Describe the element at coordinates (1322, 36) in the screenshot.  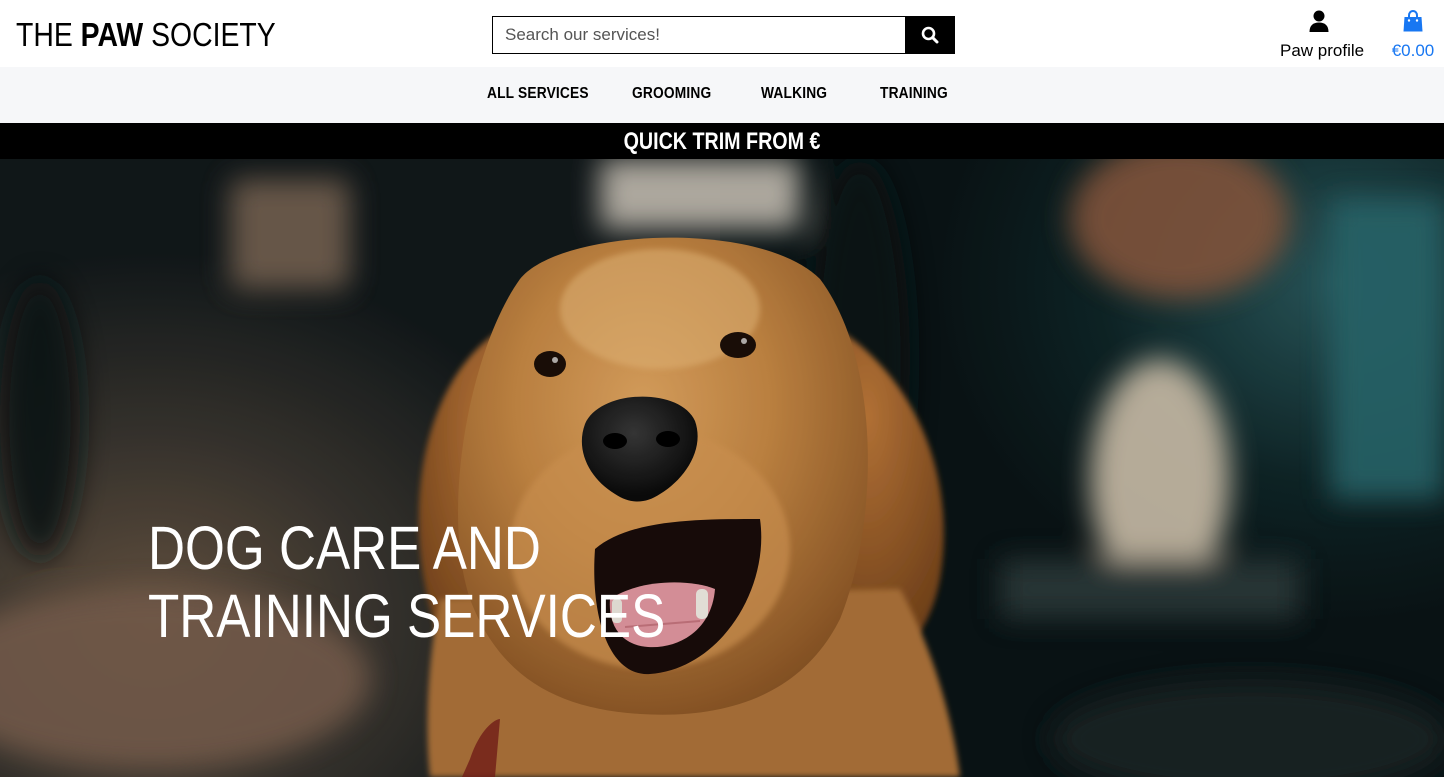
I see `account-link: Paw profile` at that location.